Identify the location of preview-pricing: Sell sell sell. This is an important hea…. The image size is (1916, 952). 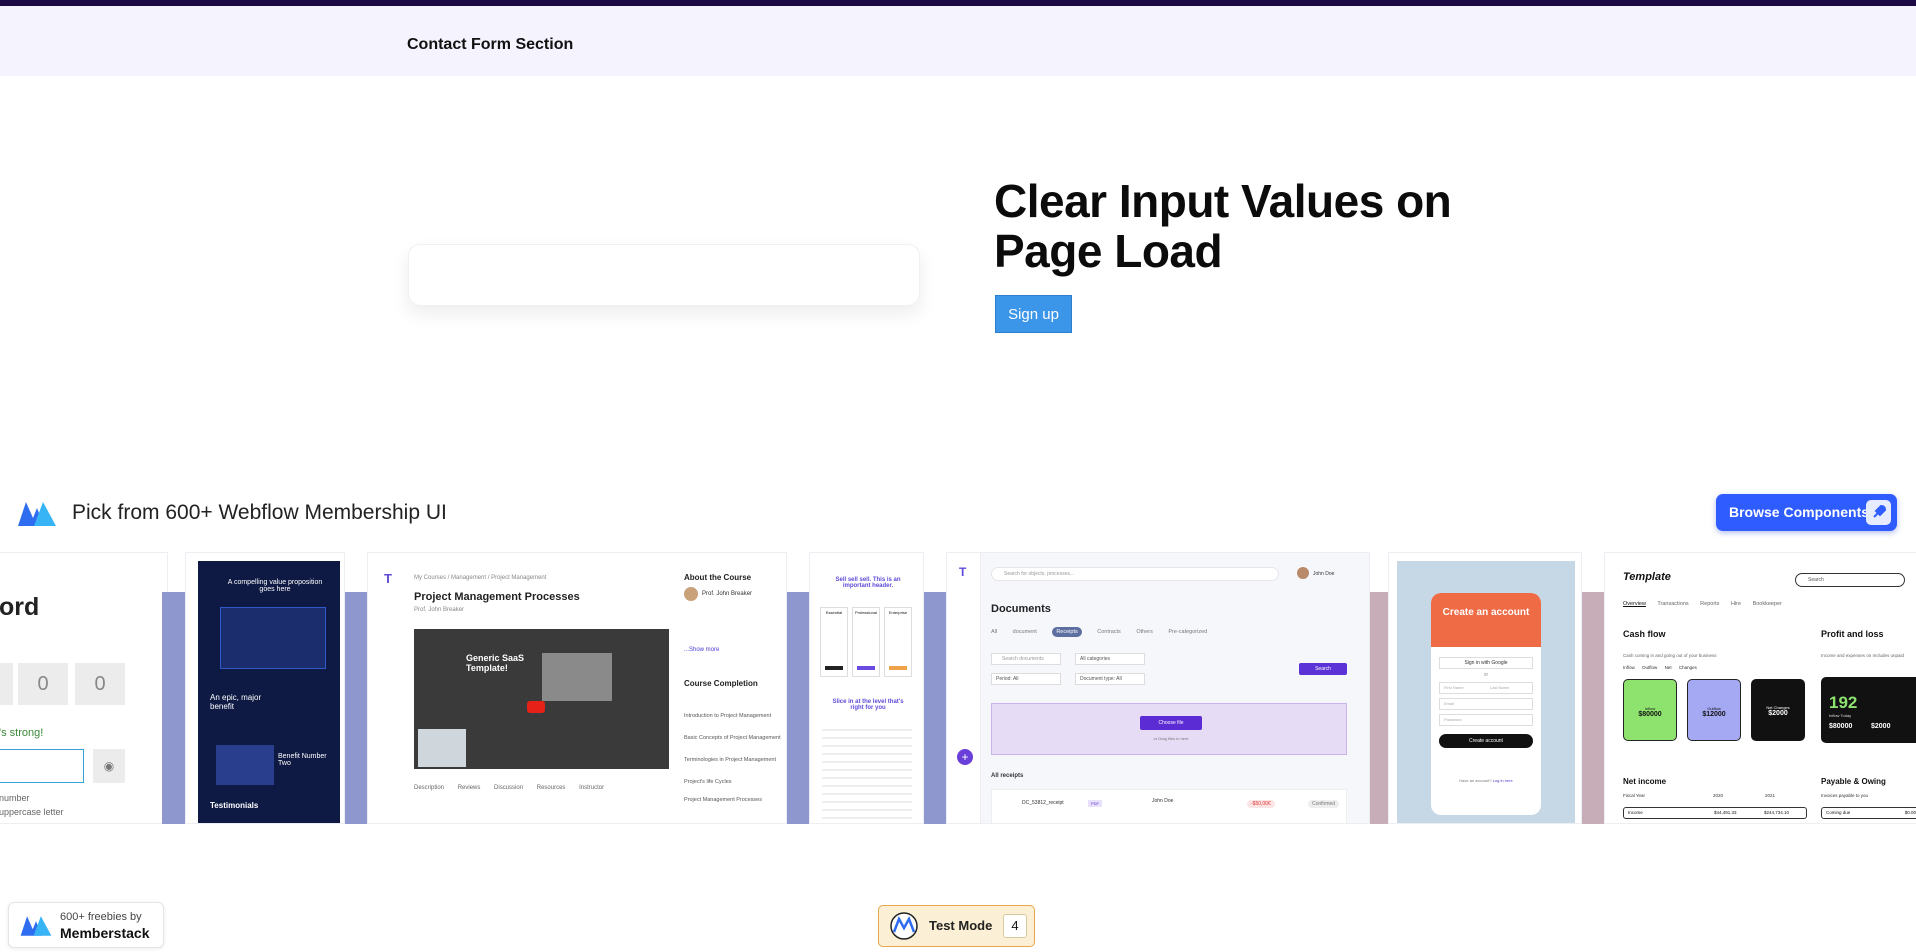
(866, 688).